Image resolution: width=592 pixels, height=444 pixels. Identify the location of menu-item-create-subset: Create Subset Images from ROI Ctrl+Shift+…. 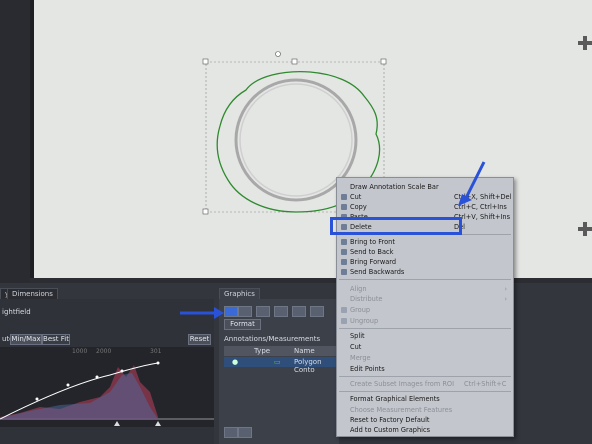
(425, 384).